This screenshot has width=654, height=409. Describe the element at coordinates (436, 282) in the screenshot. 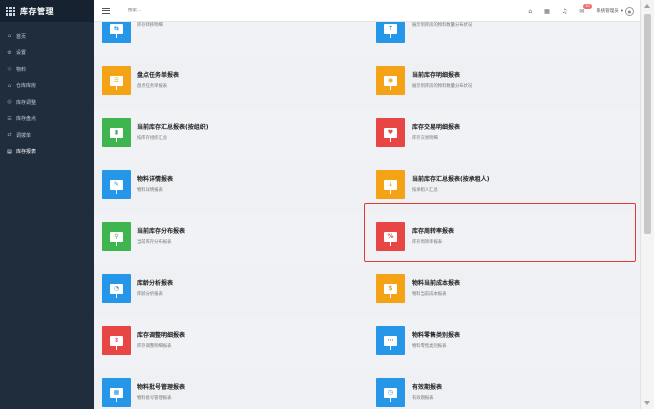

I see `report-title: 物料当前成本报表` at that location.